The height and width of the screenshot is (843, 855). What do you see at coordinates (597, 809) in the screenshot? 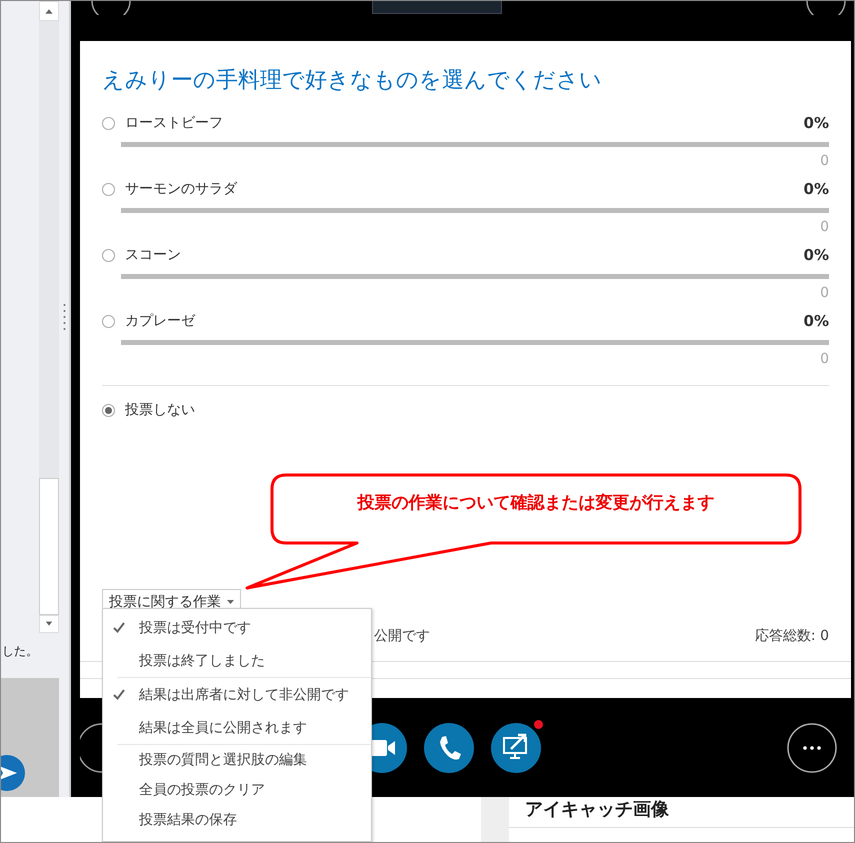
I see `page-heading: アイキャッチ画像` at bounding box center [597, 809].